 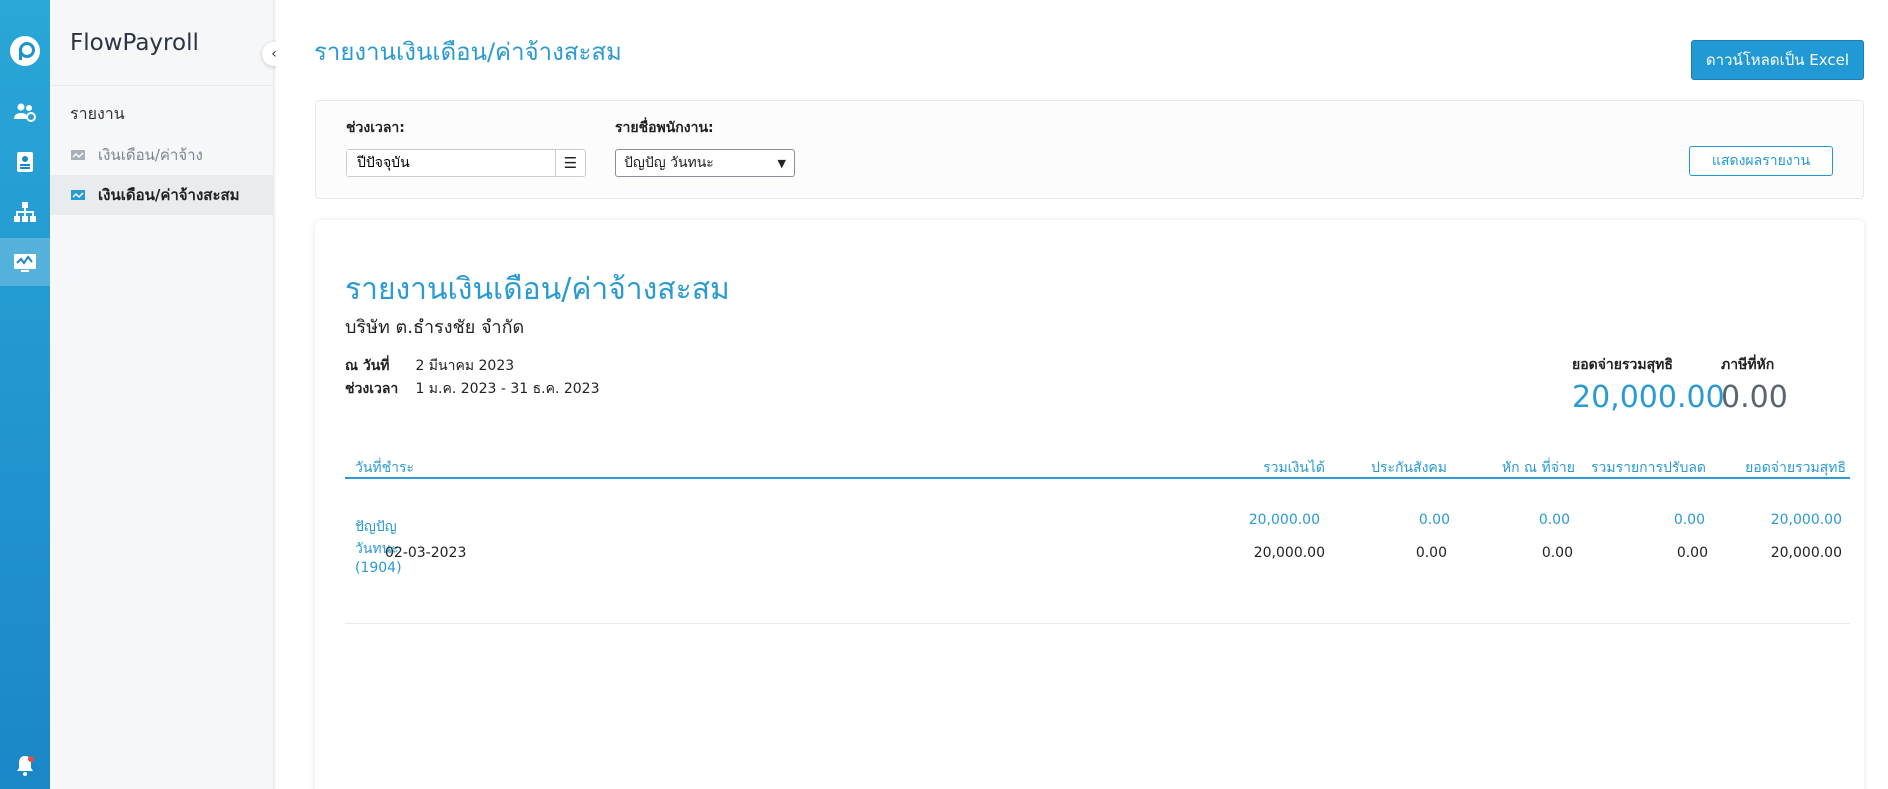 I want to click on employee-select: ปัญปัญ วันทนะ ▼, so click(x=705, y=163).